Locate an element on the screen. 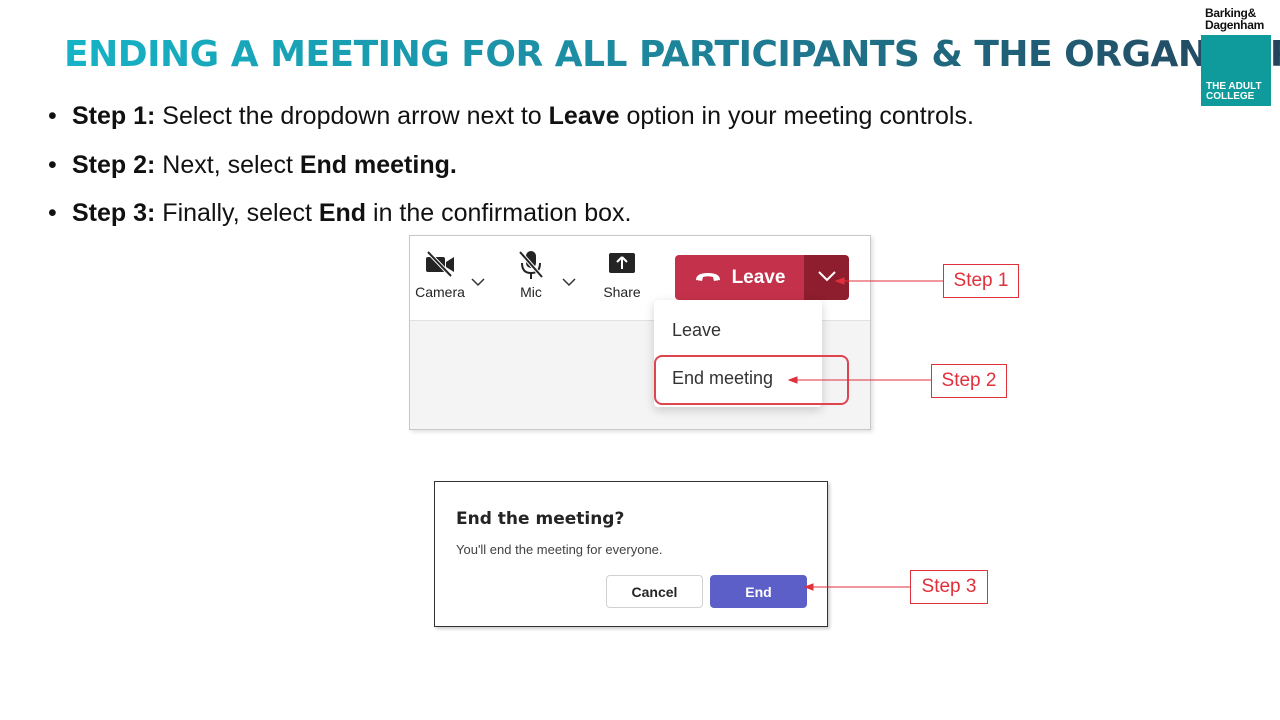  step2-arrowhead is located at coordinates (792, 380).